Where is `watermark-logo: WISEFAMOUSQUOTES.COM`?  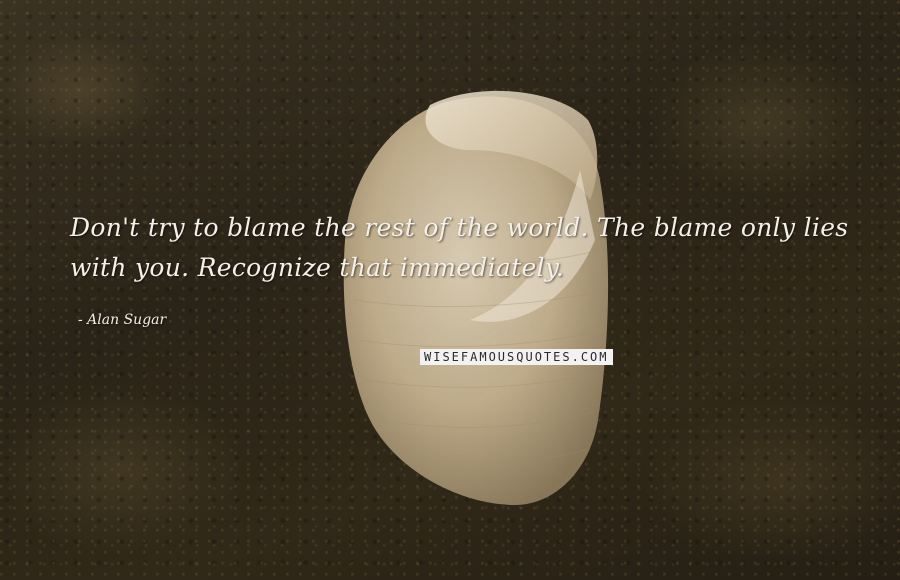 watermark-logo: WISEFAMOUSQUOTES.COM is located at coordinates (516, 357).